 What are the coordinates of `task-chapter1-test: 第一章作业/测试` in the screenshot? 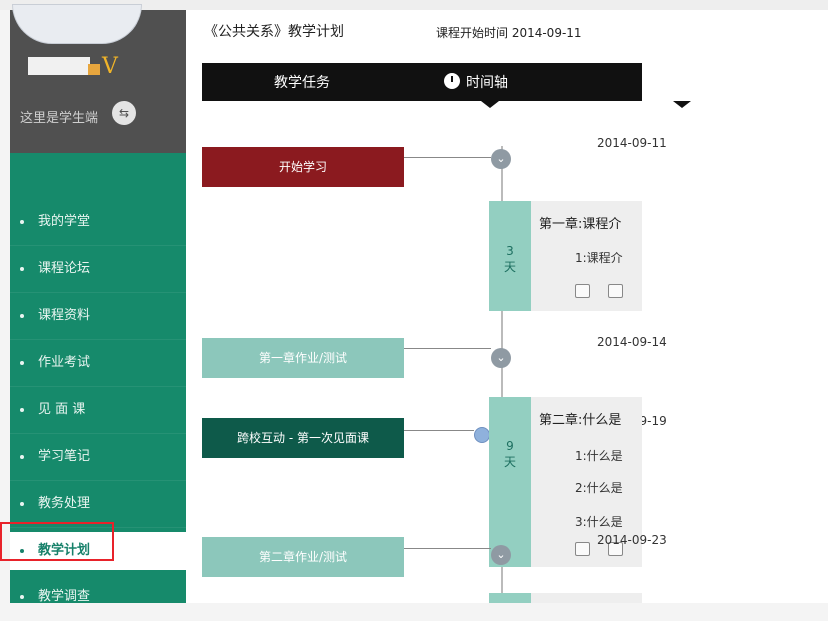 It's located at (303, 358).